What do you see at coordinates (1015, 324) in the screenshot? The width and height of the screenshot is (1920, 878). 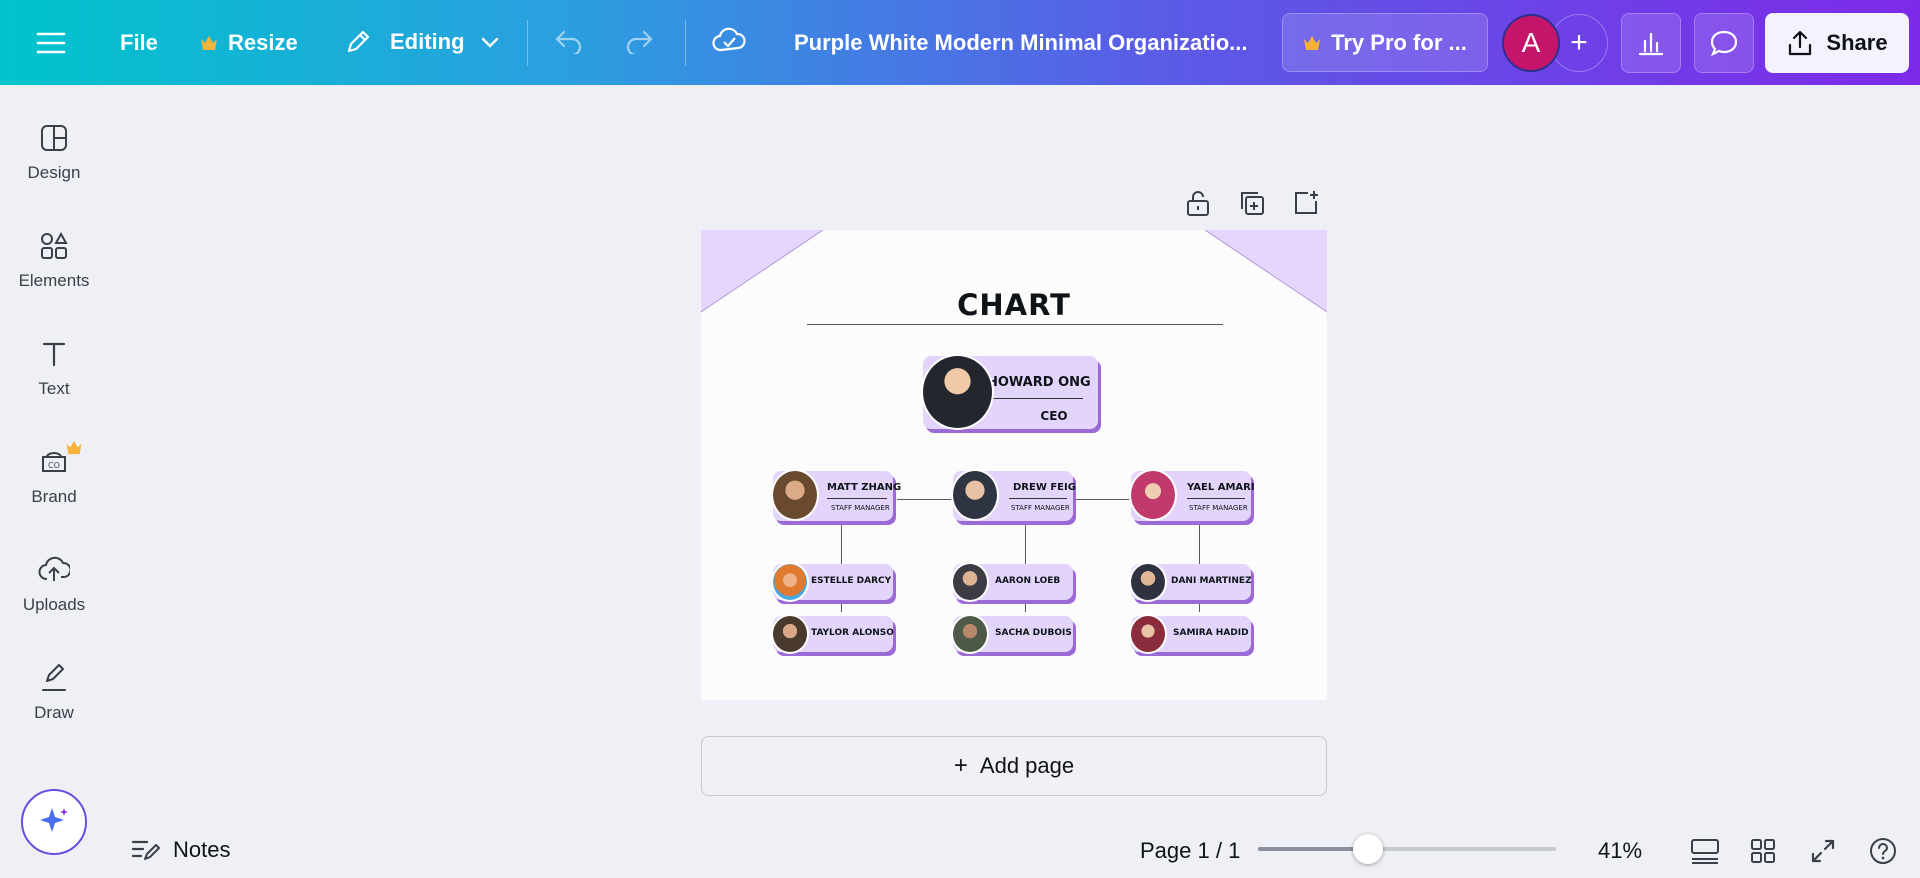 I see `title-underline` at bounding box center [1015, 324].